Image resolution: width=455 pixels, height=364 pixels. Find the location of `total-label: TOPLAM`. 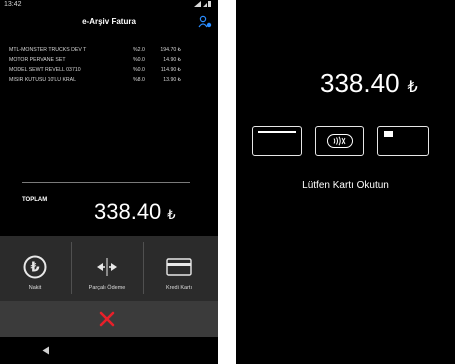

total-label: TOPLAM is located at coordinates (35, 200).